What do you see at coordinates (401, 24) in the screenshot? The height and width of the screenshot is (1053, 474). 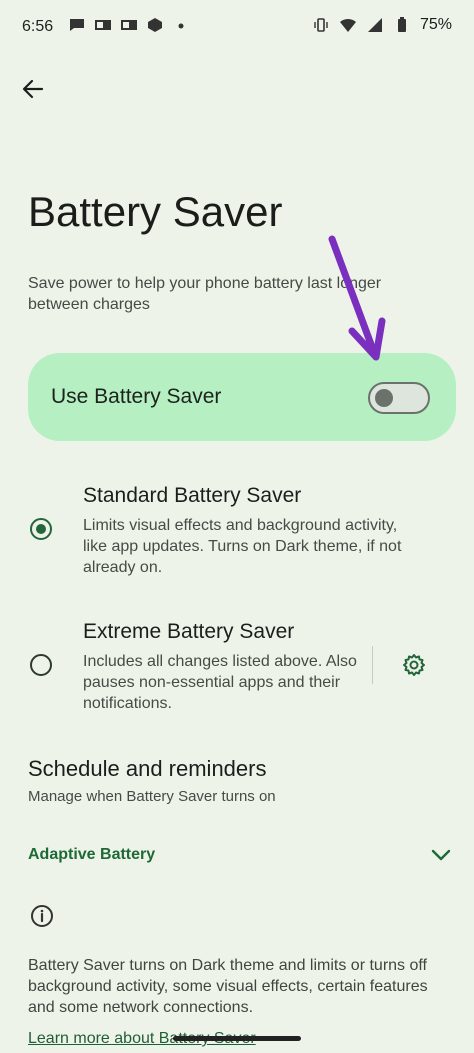 I see `battery-icon` at bounding box center [401, 24].